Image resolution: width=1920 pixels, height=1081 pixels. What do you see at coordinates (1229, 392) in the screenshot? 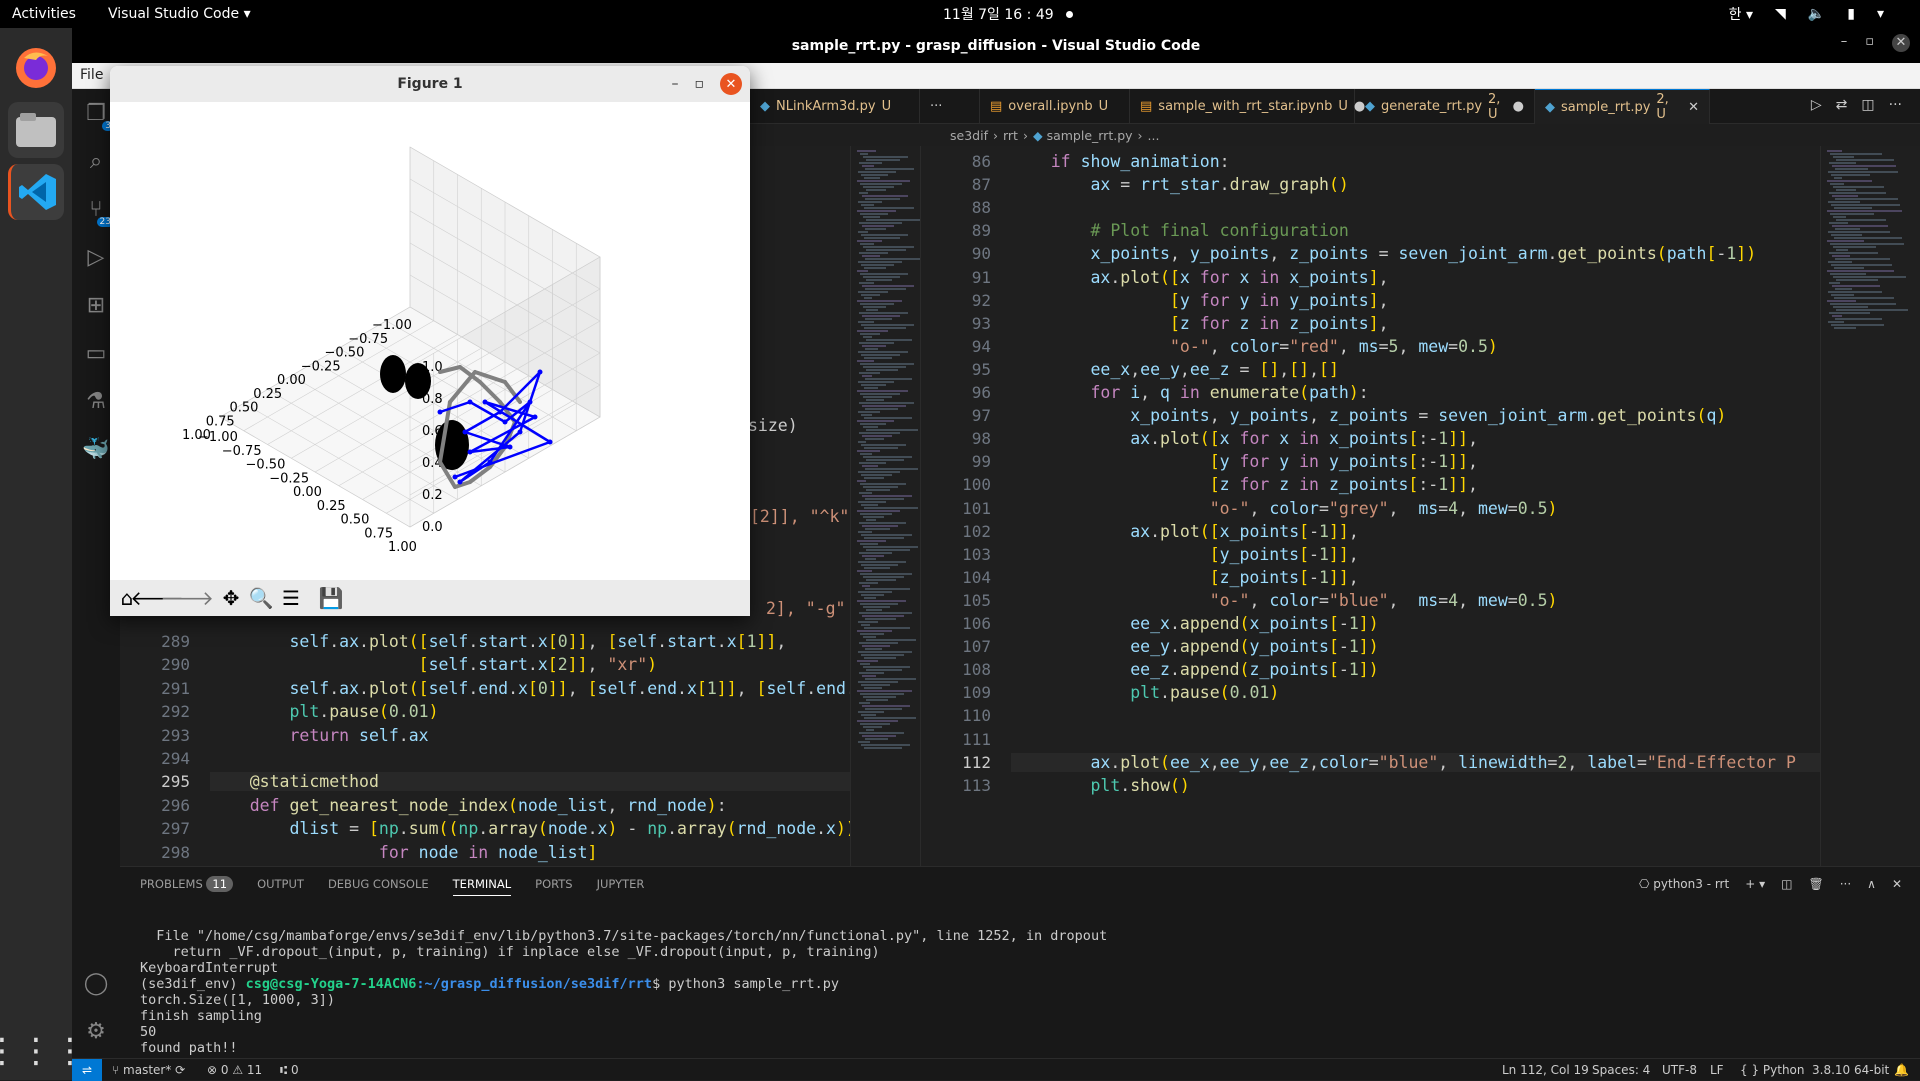
I see `code-line: for i, q in enumerate(path):` at bounding box center [1229, 392].